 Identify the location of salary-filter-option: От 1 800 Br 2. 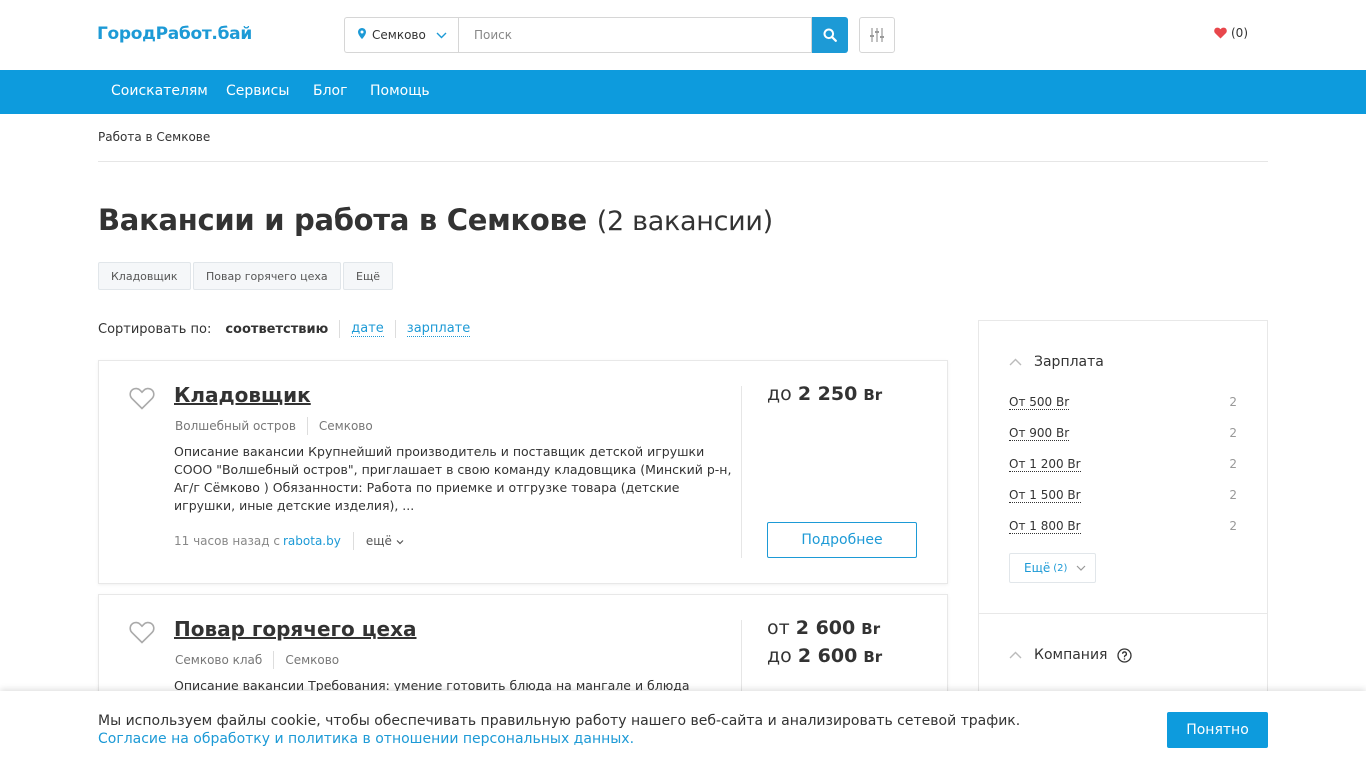
(1123, 526).